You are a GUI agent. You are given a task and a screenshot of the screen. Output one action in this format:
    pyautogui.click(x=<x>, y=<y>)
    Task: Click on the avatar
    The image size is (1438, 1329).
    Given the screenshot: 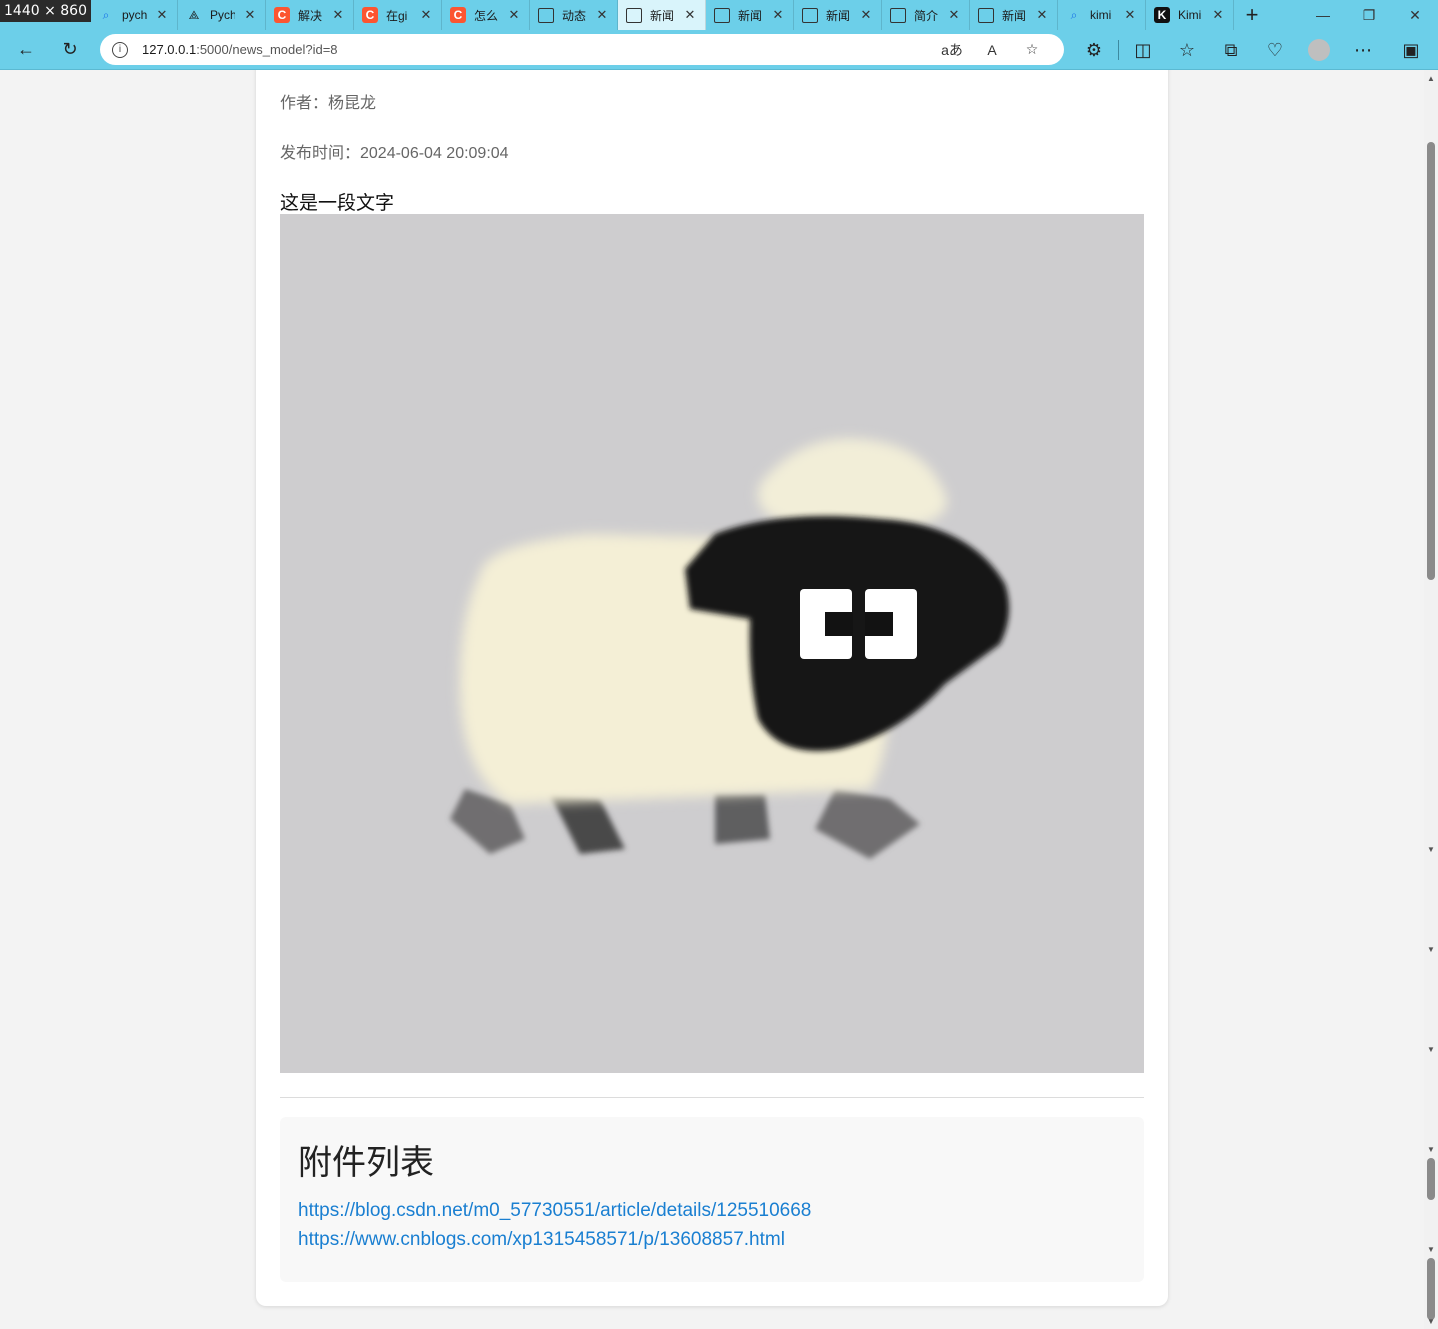 What is the action you would take?
    pyautogui.click(x=1319, y=50)
    